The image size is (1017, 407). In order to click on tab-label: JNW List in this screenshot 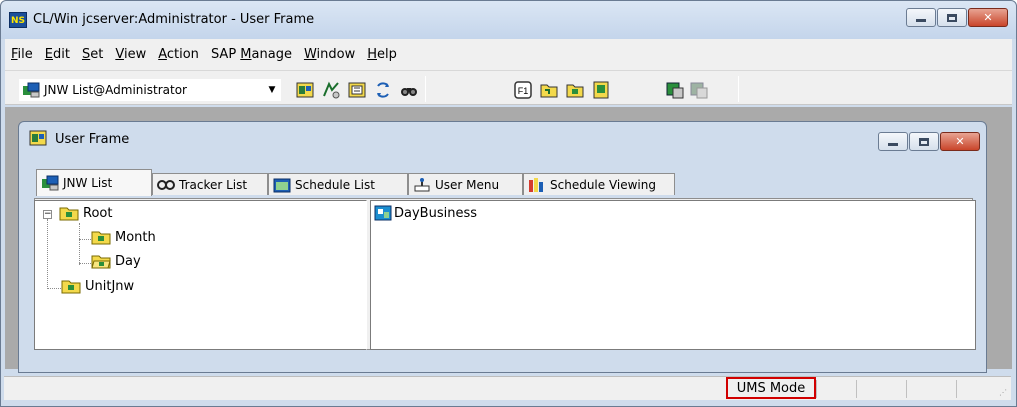, I will do `click(88, 183)`.